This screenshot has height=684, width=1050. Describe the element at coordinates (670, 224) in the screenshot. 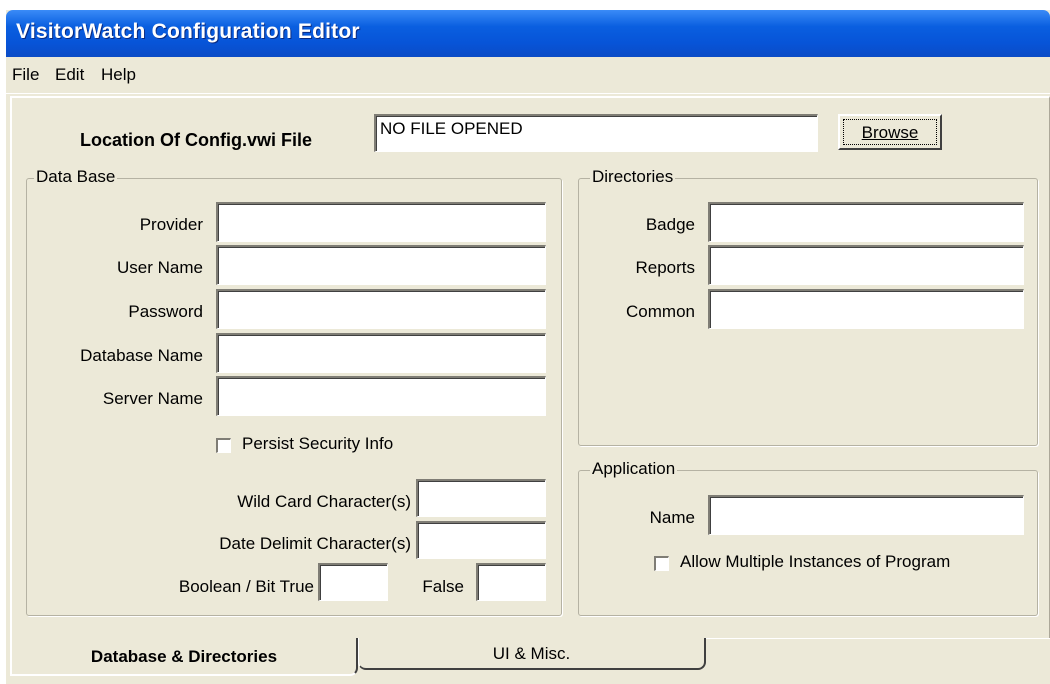

I see `badge-label: Badge` at that location.